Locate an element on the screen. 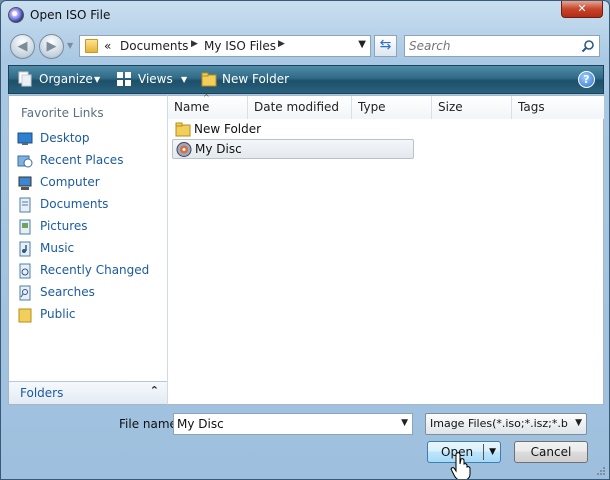 Image resolution: width=610 pixels, height=480 pixels. forward-arrow-icon: ▶ is located at coordinates (51, 46).